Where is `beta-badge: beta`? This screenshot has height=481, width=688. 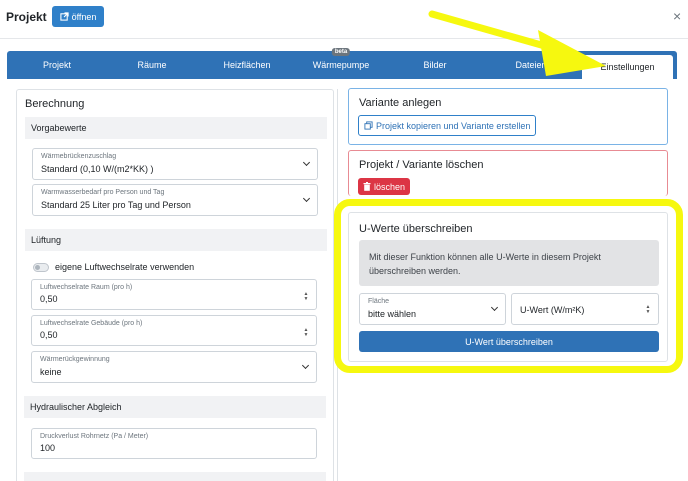 beta-badge: beta is located at coordinates (341, 52).